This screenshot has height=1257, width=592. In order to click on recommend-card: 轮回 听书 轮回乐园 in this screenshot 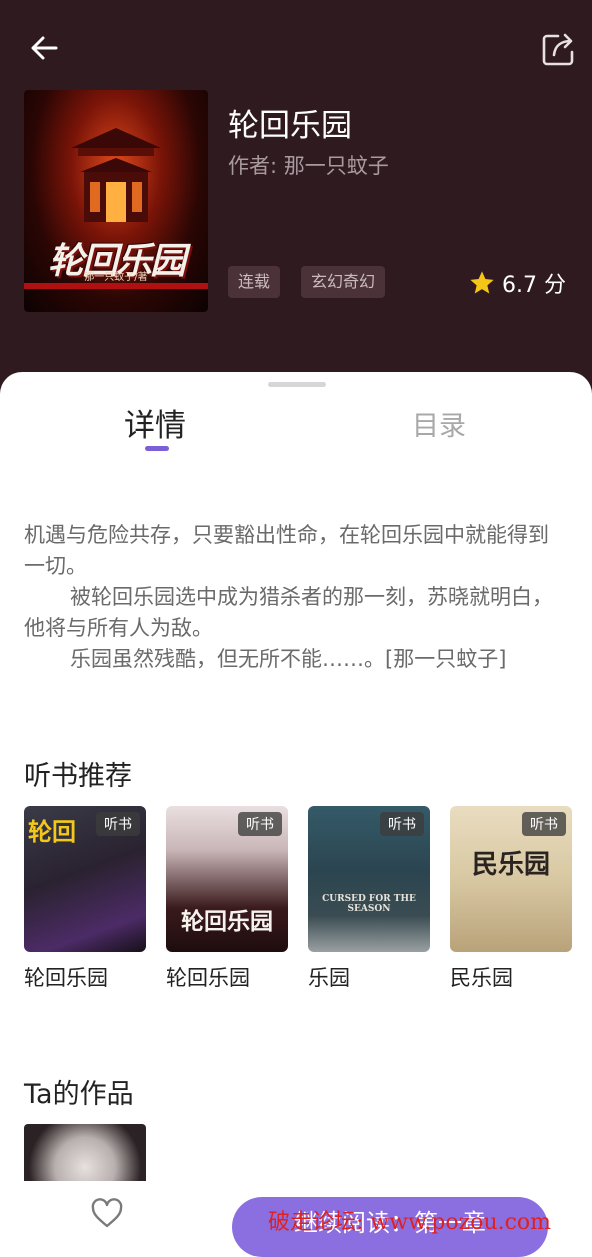, I will do `click(85, 899)`.